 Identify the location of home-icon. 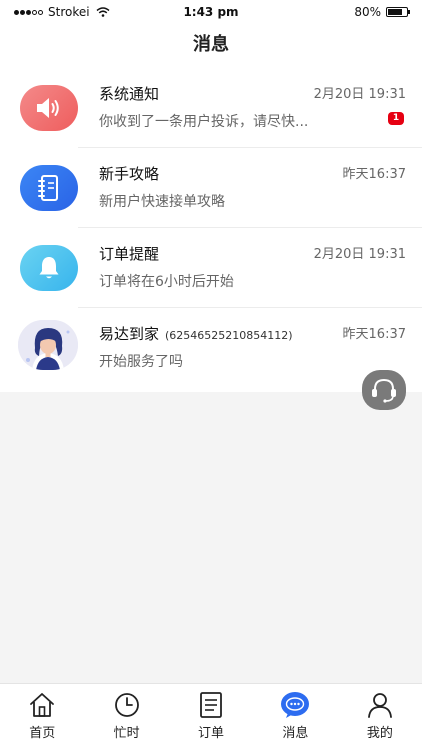
(42, 705).